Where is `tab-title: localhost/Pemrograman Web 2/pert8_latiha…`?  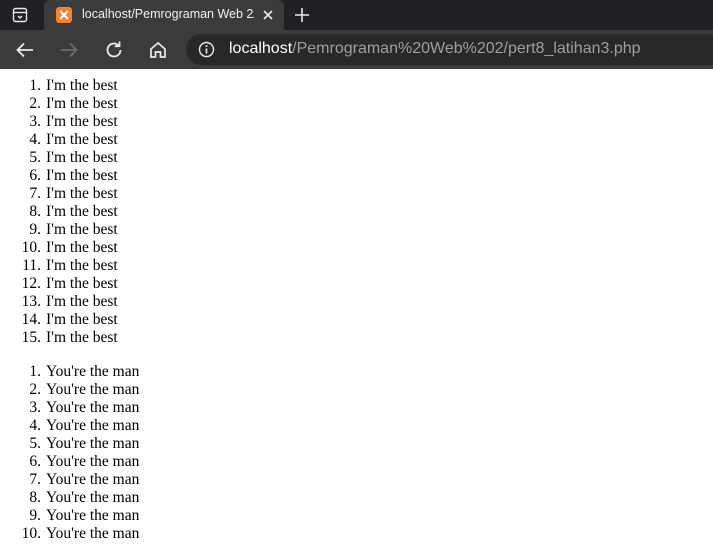
tab-title: localhost/Pemrograman Web 2/pert8_latiha… is located at coordinates (168, 14).